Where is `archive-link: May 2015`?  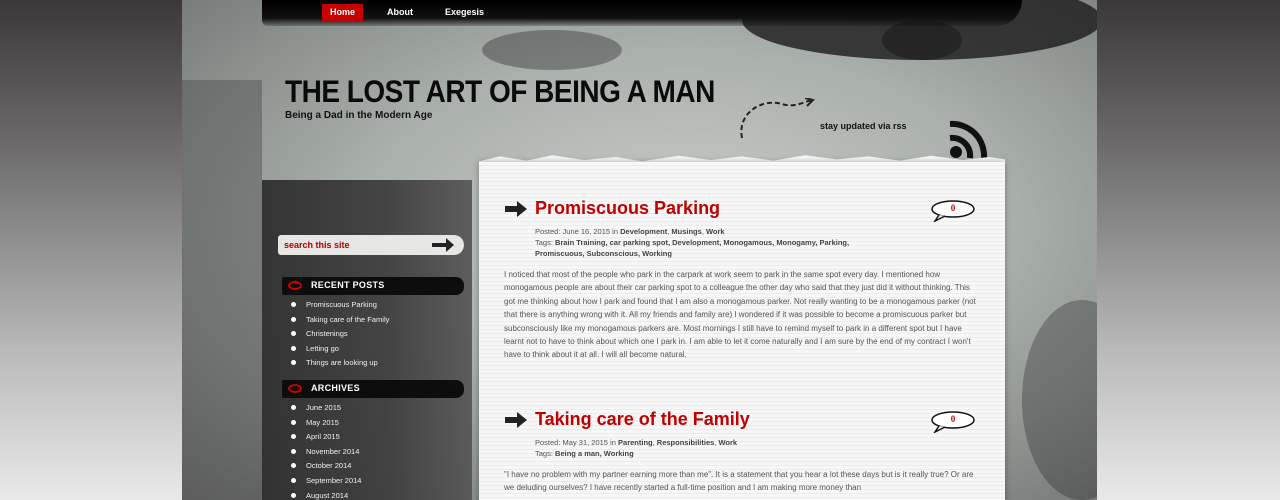 archive-link: May 2015 is located at coordinates (325, 424).